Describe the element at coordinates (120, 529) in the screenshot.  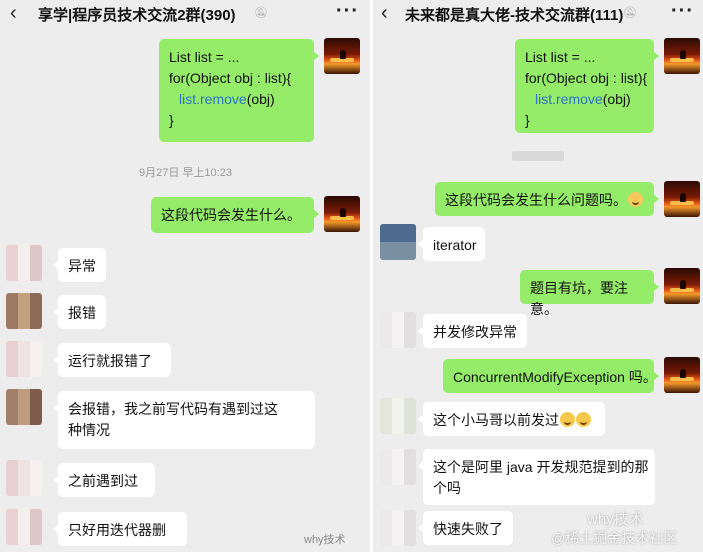
I see `message-bubble: 只好用迭代器删` at that location.